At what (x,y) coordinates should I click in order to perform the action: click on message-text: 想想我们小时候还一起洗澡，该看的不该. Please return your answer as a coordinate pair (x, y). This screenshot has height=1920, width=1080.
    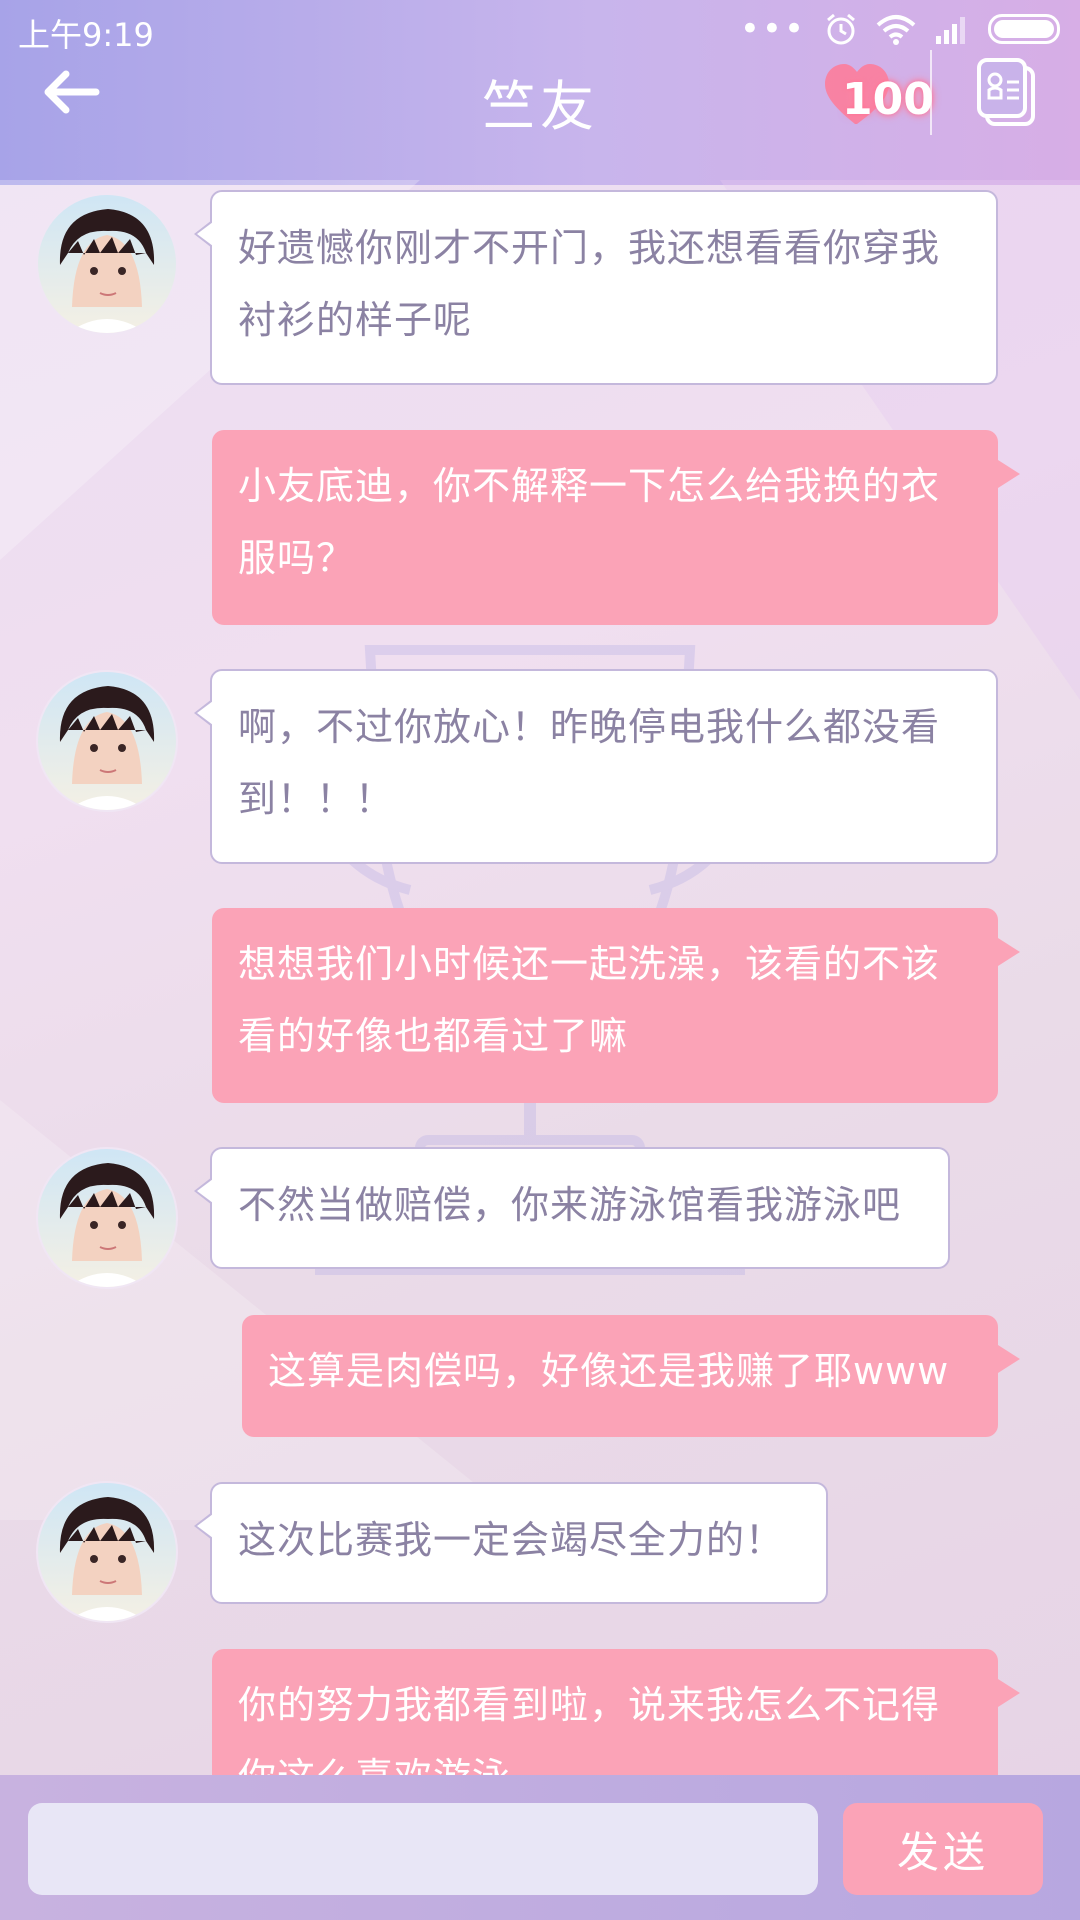
    Looking at the image, I should click on (589, 964).